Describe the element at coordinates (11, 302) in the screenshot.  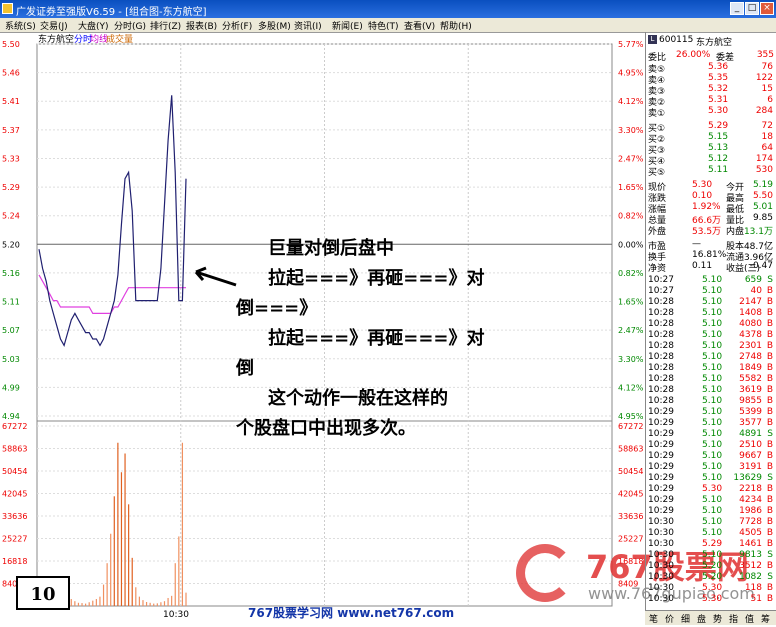
I see `price-tick-label: 5.11` at that location.